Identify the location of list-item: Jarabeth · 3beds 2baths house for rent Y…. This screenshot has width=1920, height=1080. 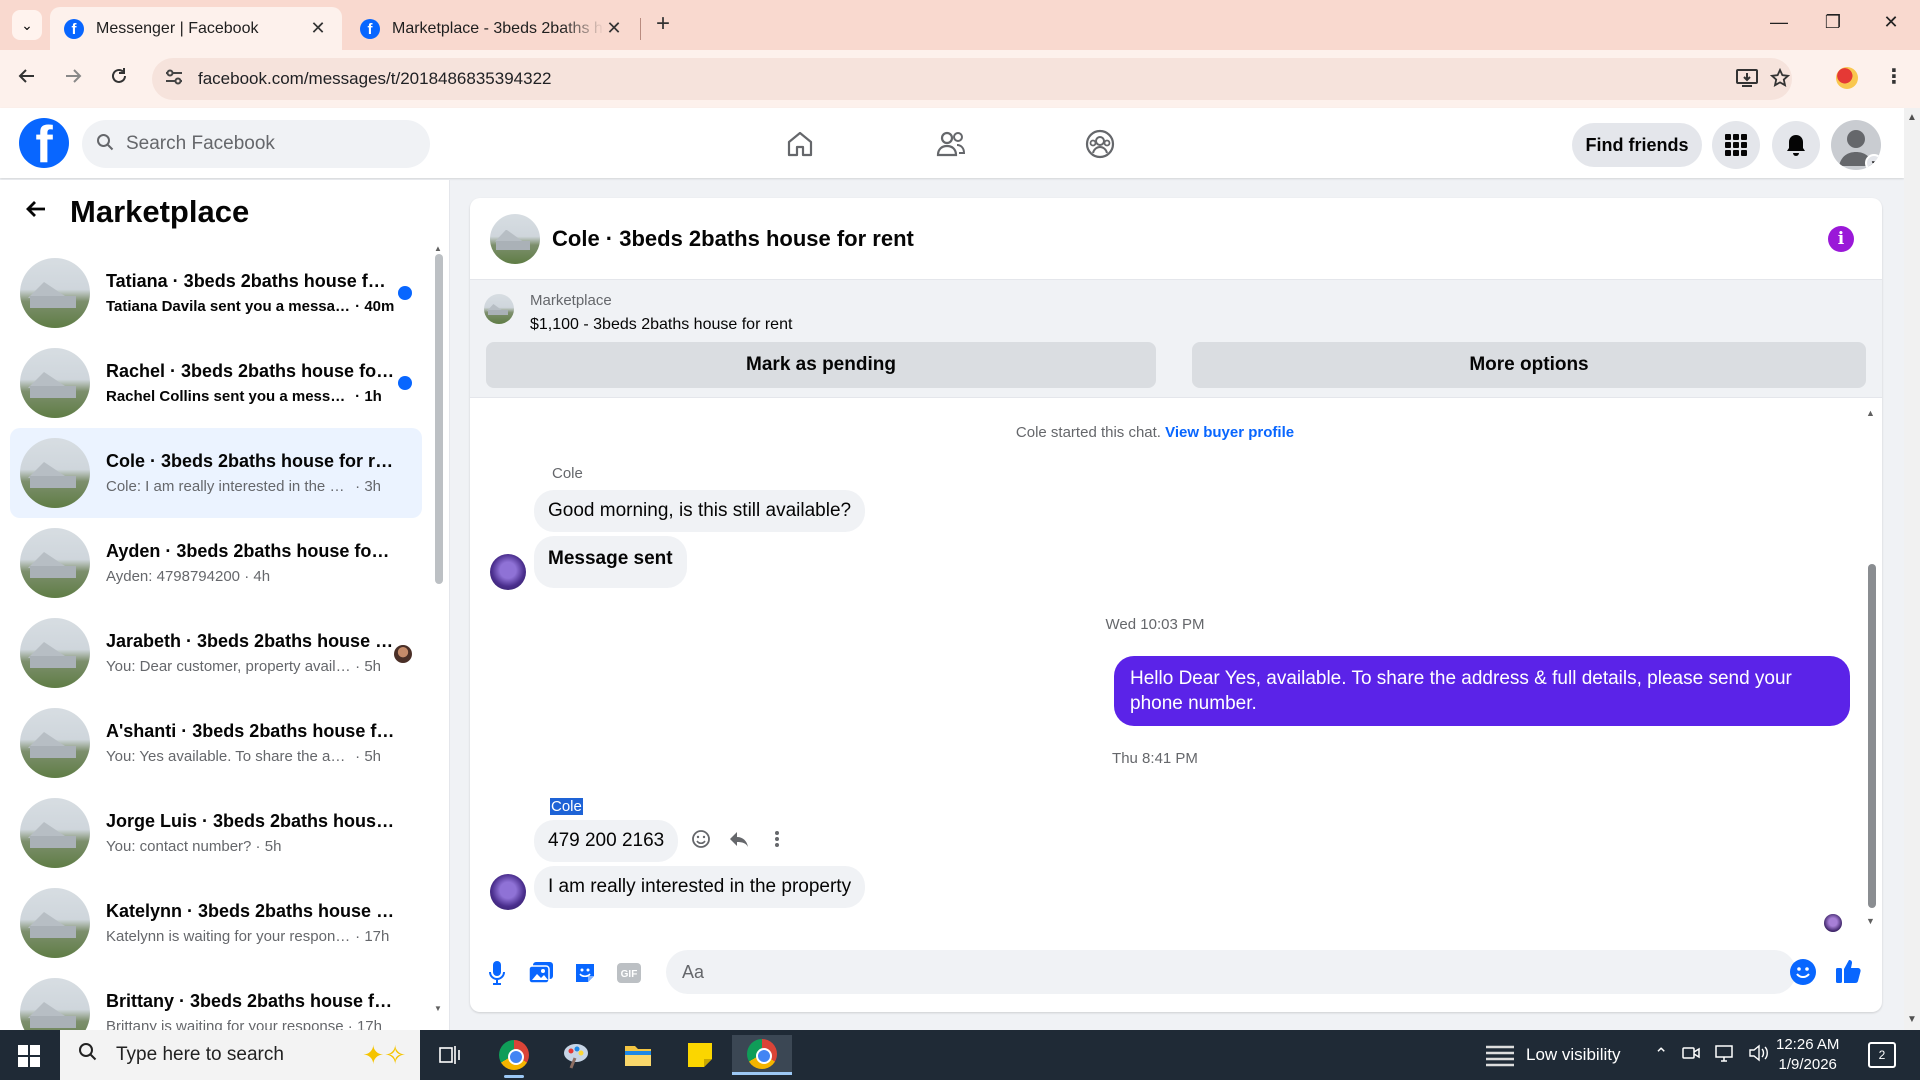
(216, 653).